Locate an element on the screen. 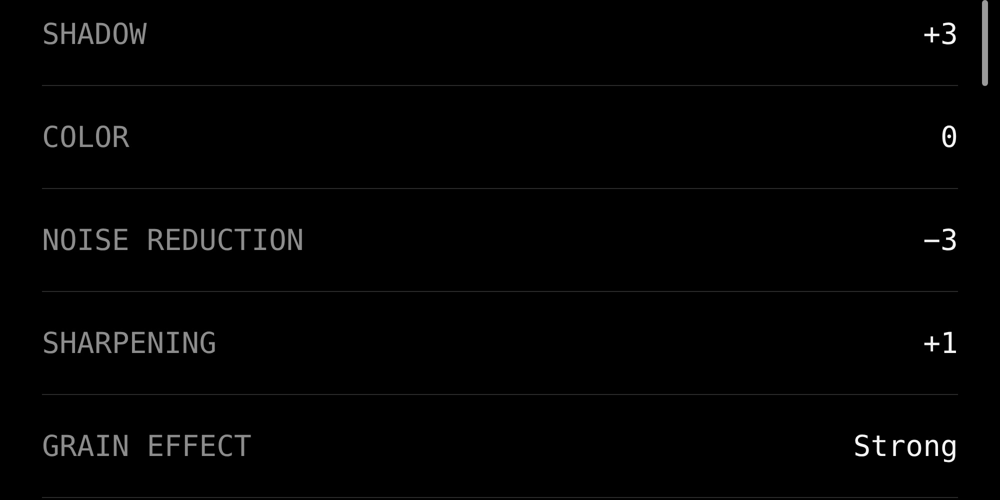 The width and height of the screenshot is (1000, 500). setting-label: GRAIN EFFECT is located at coordinates (147, 446).